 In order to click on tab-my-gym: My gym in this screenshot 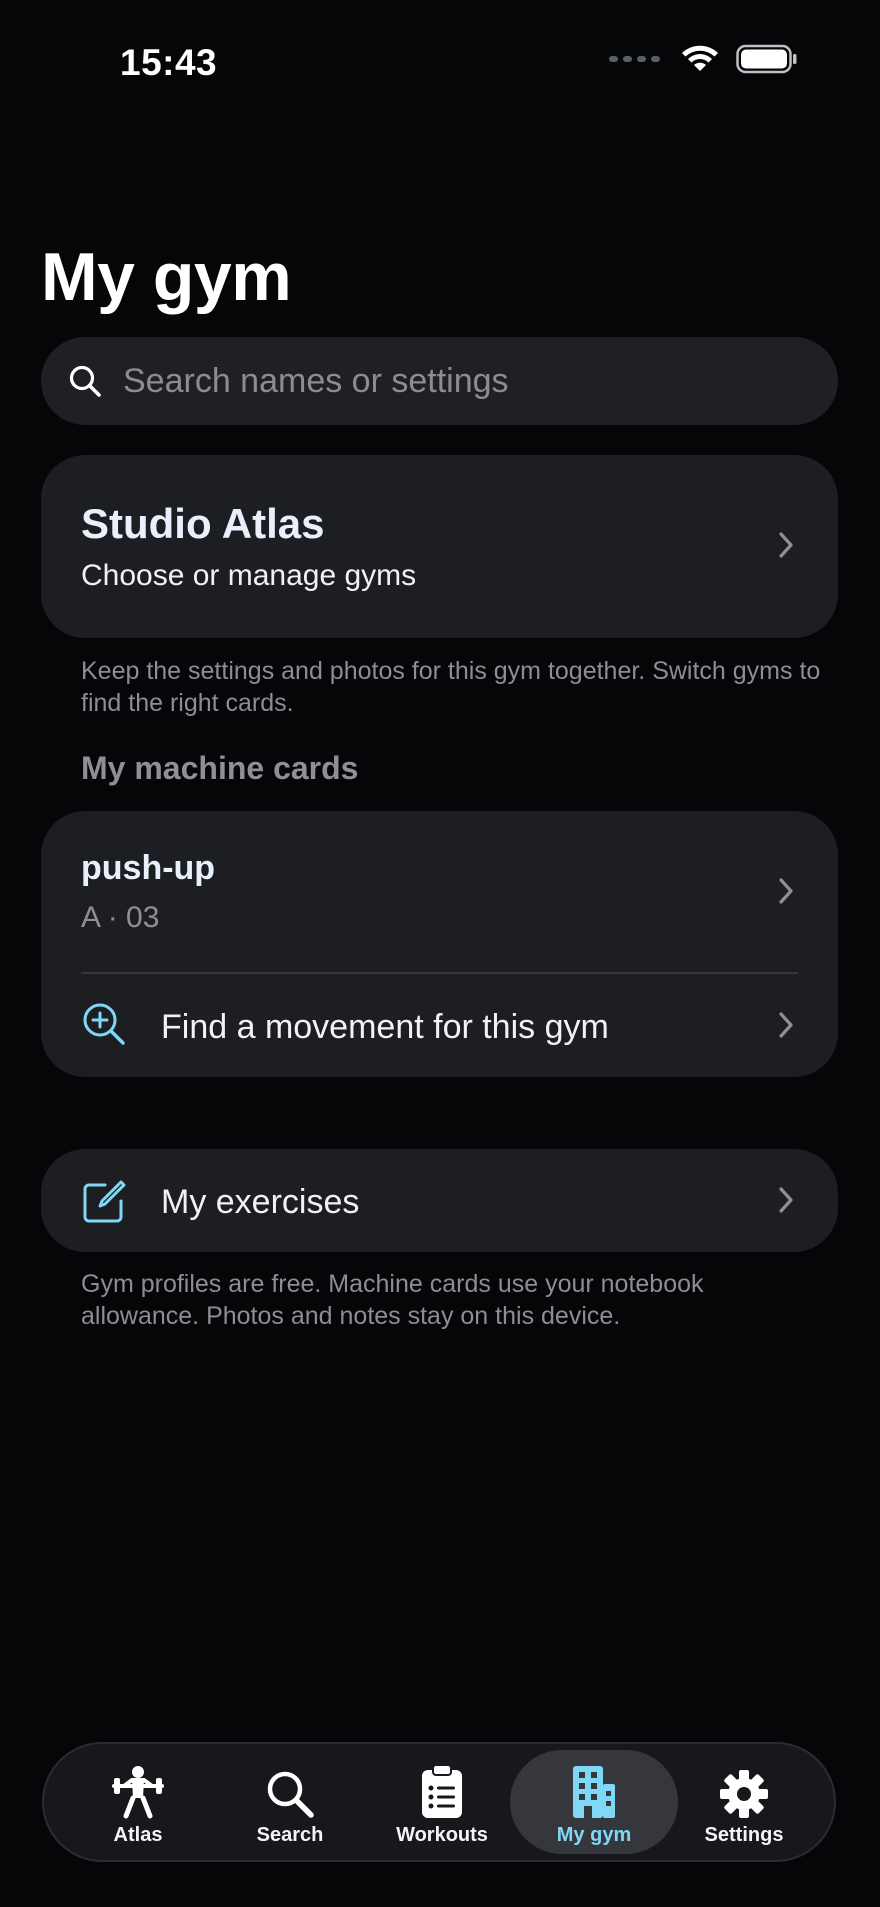, I will do `click(594, 1802)`.